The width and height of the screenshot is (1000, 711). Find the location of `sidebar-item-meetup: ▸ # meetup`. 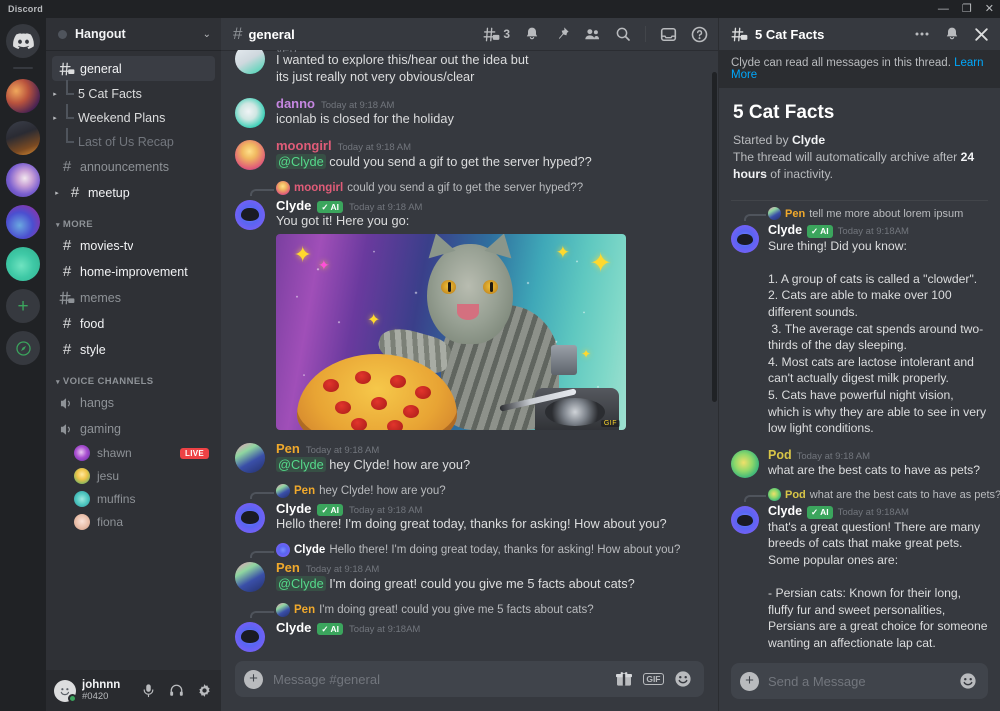

sidebar-item-meetup: ▸ # meetup is located at coordinates (133, 192).